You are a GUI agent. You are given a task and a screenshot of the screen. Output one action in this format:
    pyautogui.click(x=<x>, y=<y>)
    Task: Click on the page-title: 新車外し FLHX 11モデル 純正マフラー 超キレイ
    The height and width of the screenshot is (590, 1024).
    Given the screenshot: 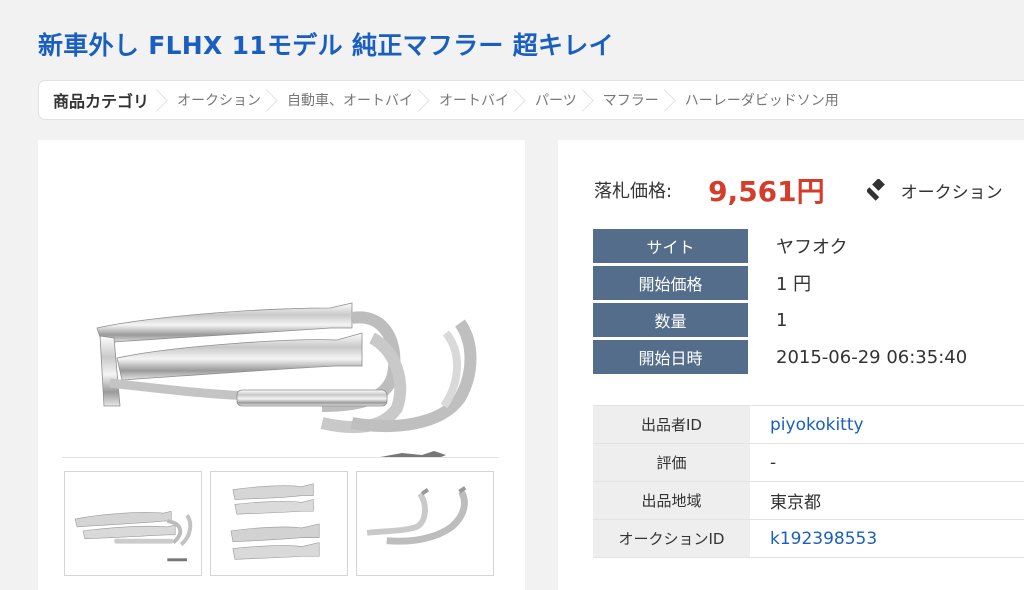 What is the action you would take?
    pyautogui.click(x=326, y=45)
    